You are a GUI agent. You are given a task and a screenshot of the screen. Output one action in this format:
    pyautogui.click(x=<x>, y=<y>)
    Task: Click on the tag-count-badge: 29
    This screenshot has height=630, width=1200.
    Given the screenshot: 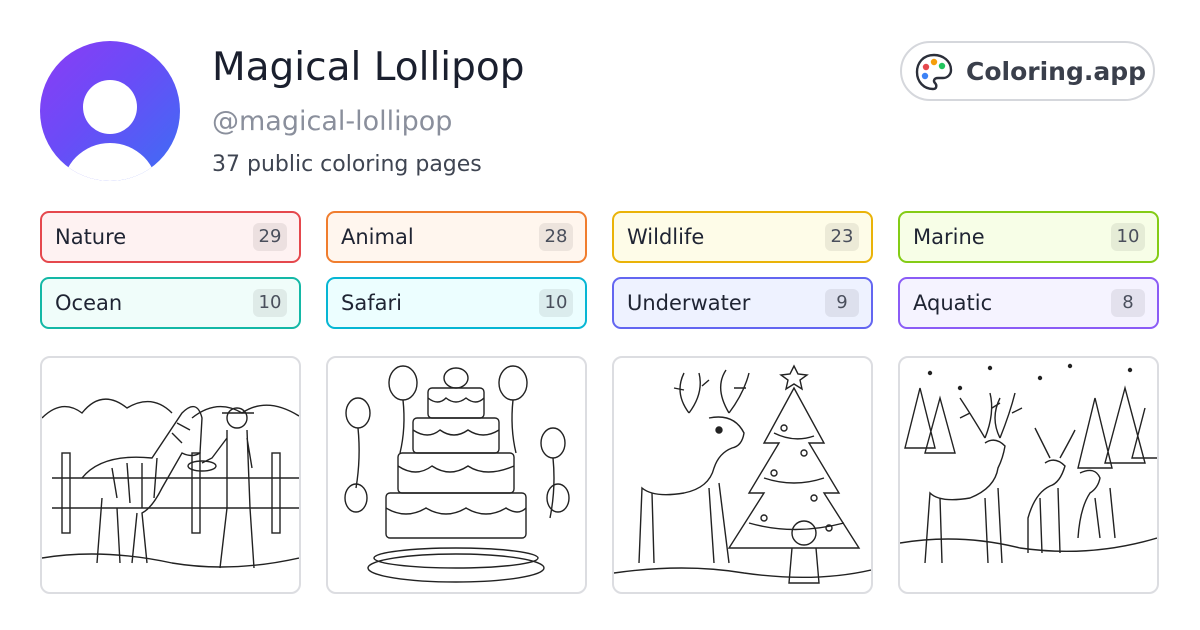 What is the action you would take?
    pyautogui.click(x=270, y=237)
    